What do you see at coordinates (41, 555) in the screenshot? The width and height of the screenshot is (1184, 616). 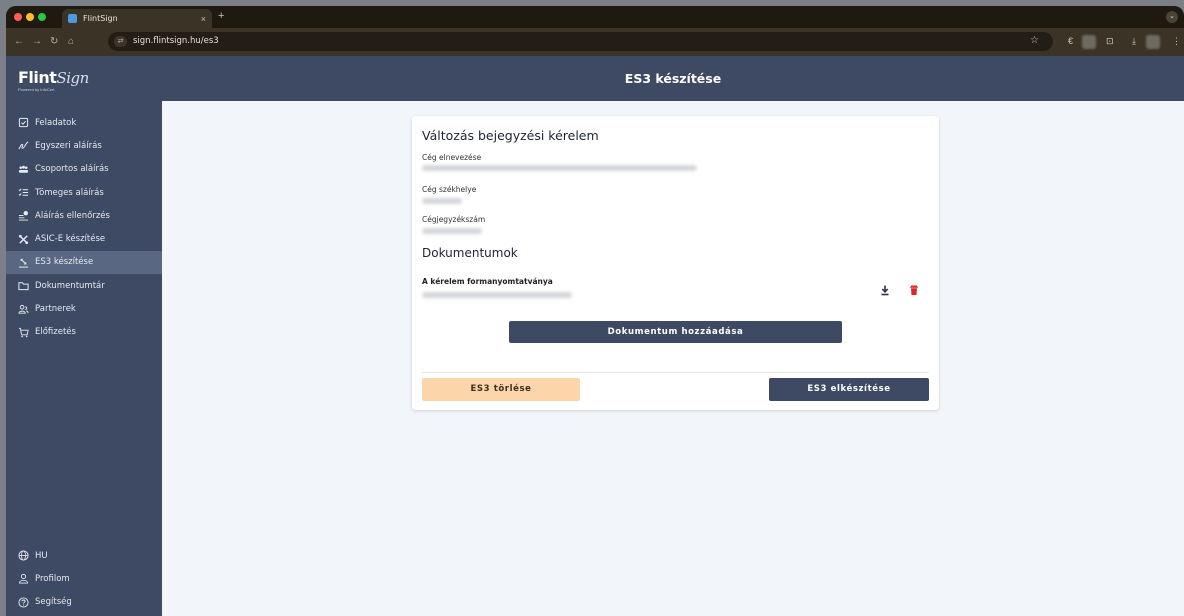 I see `language-label: HU` at bounding box center [41, 555].